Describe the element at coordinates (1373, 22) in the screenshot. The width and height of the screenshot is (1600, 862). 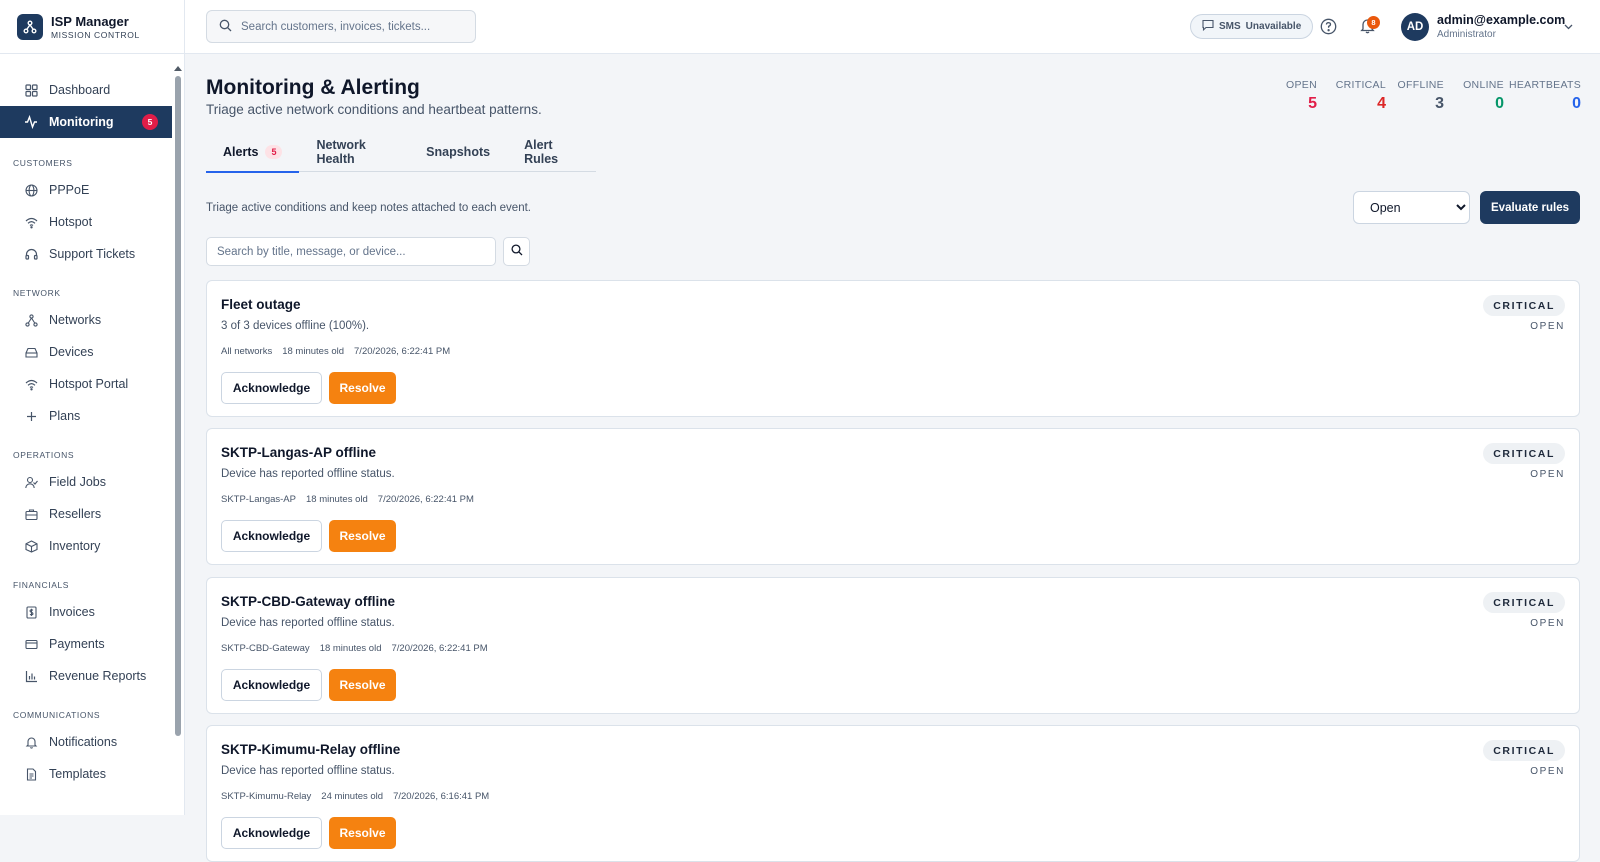
I see `notification-count-badge: 8` at that location.